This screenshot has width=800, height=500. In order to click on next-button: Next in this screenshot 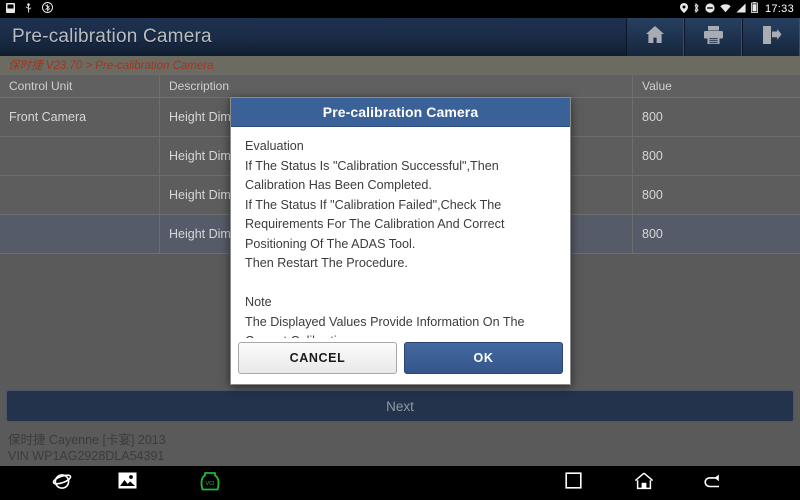, I will do `click(400, 406)`.